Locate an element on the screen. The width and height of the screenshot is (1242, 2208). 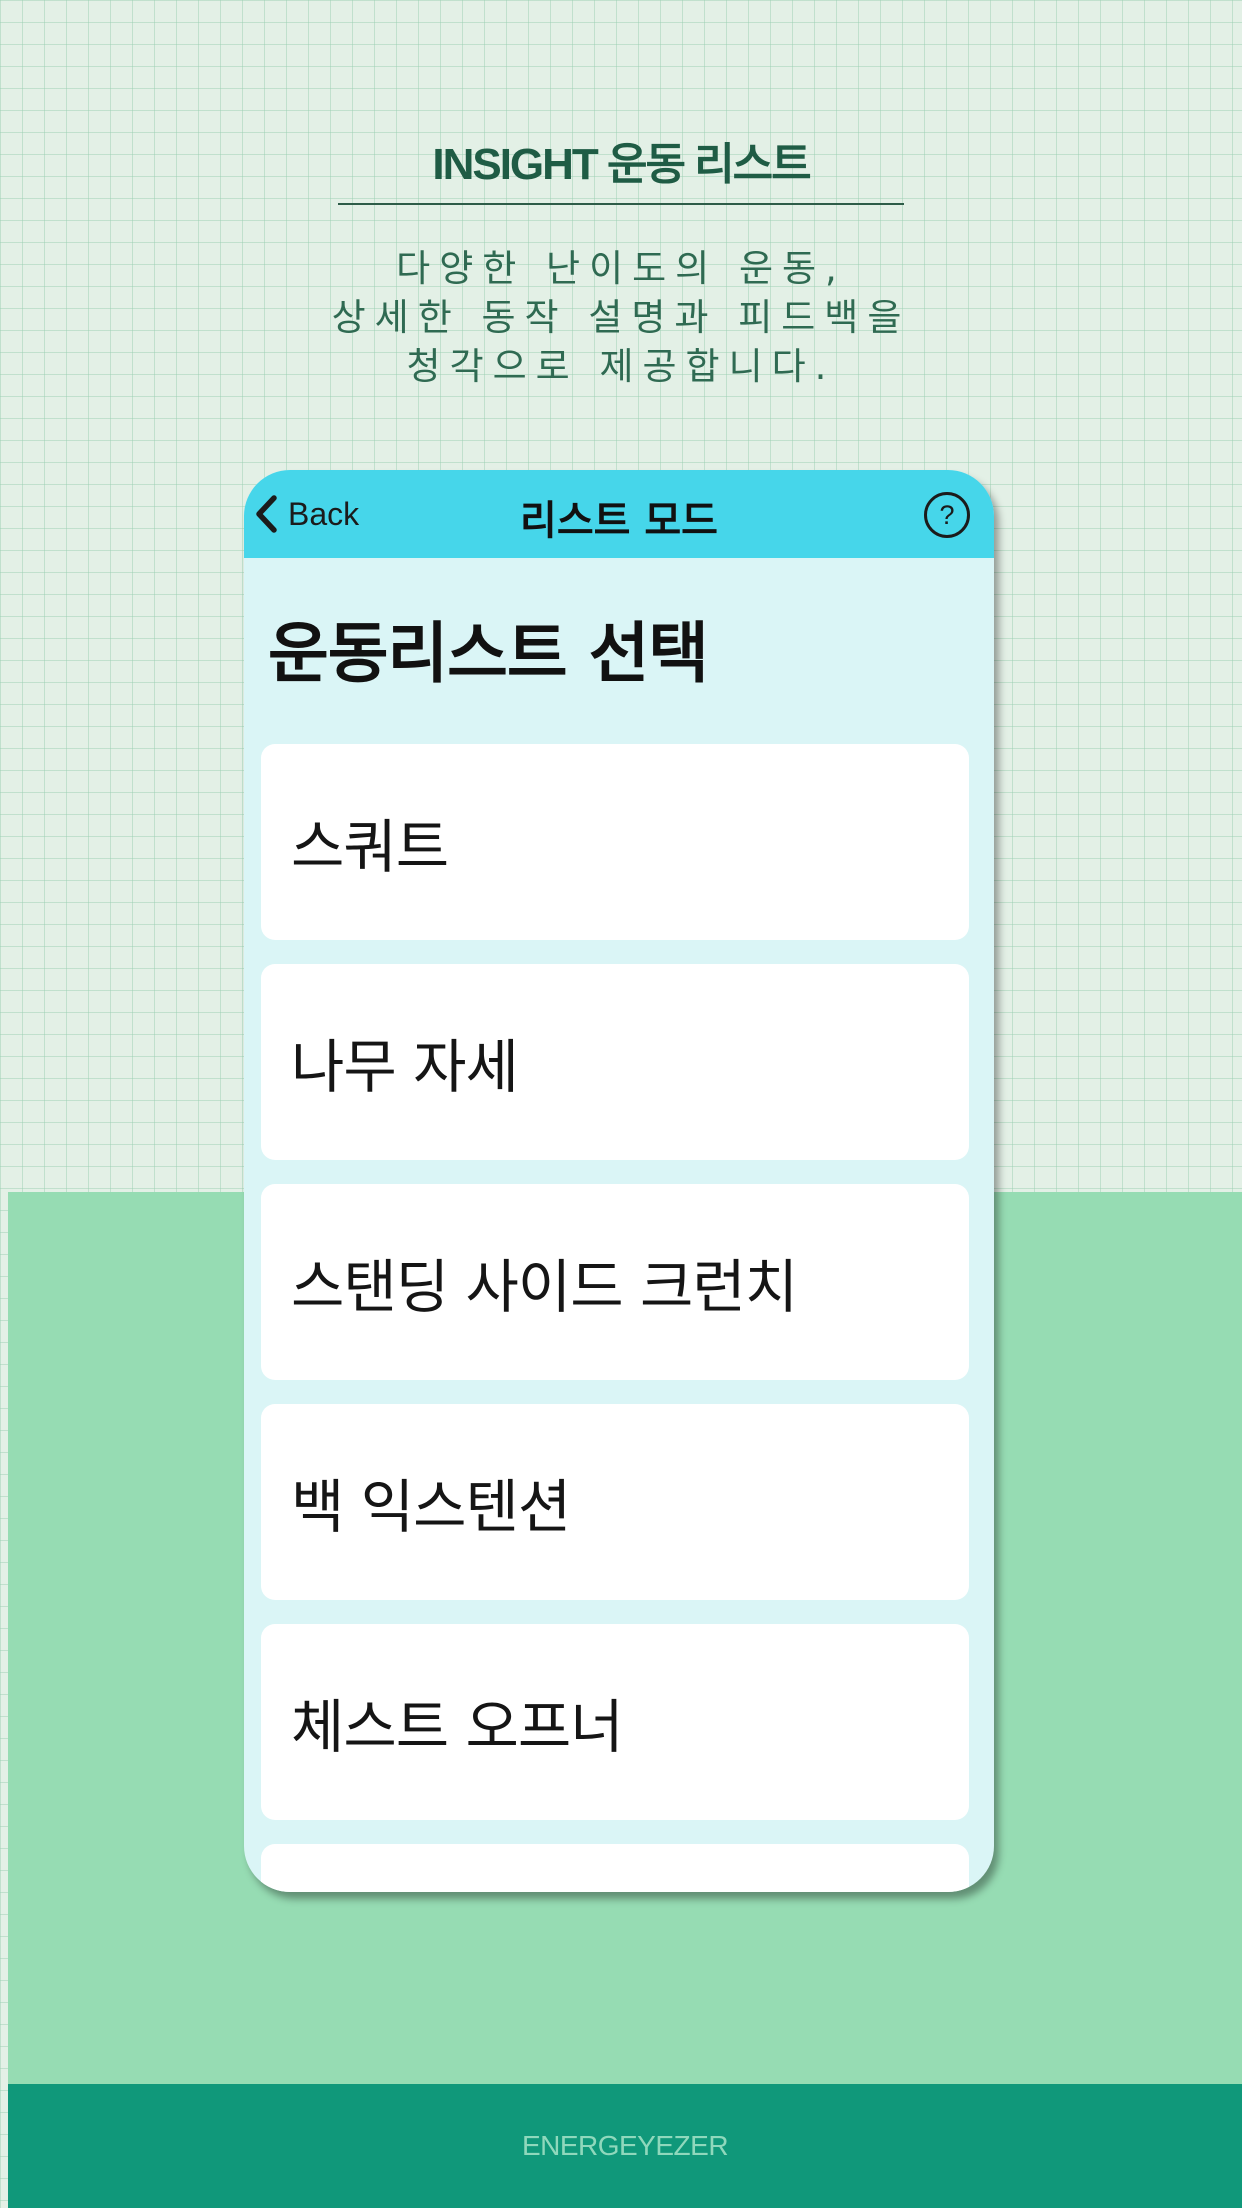
footer-brand: ENERGEYEZER is located at coordinates (625, 2145).